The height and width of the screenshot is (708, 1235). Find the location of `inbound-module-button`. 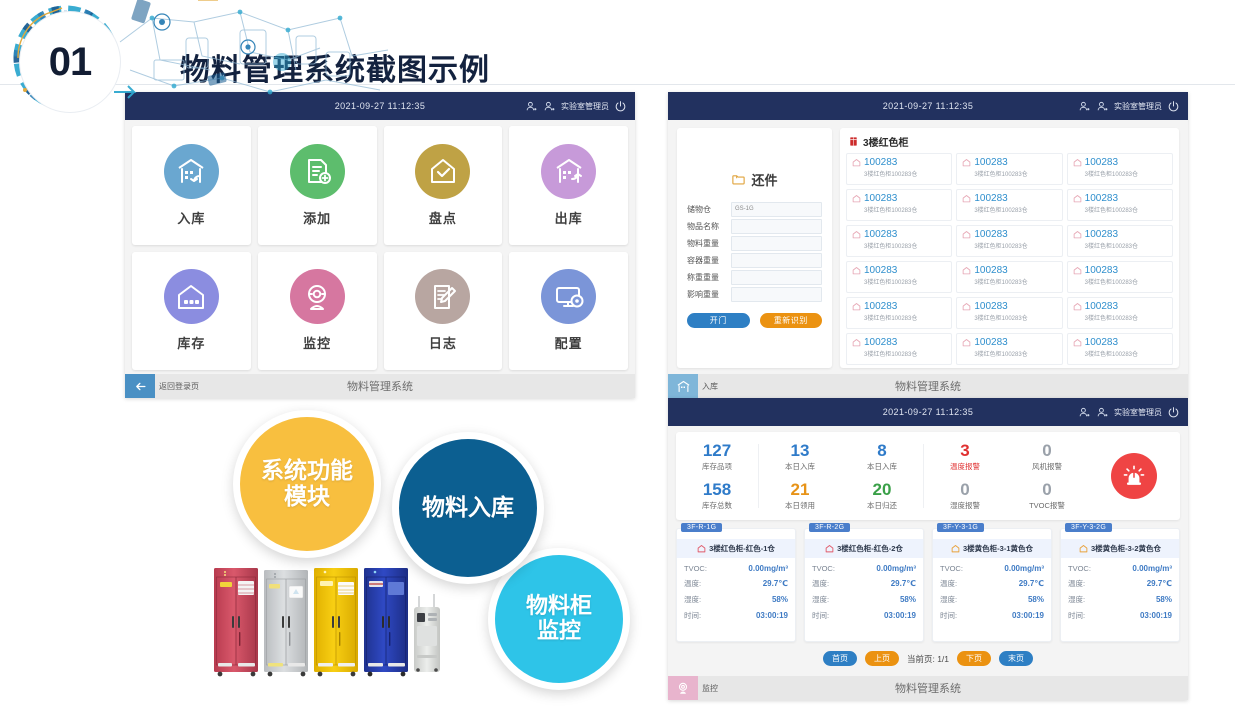

inbound-module-button is located at coordinates (683, 386).